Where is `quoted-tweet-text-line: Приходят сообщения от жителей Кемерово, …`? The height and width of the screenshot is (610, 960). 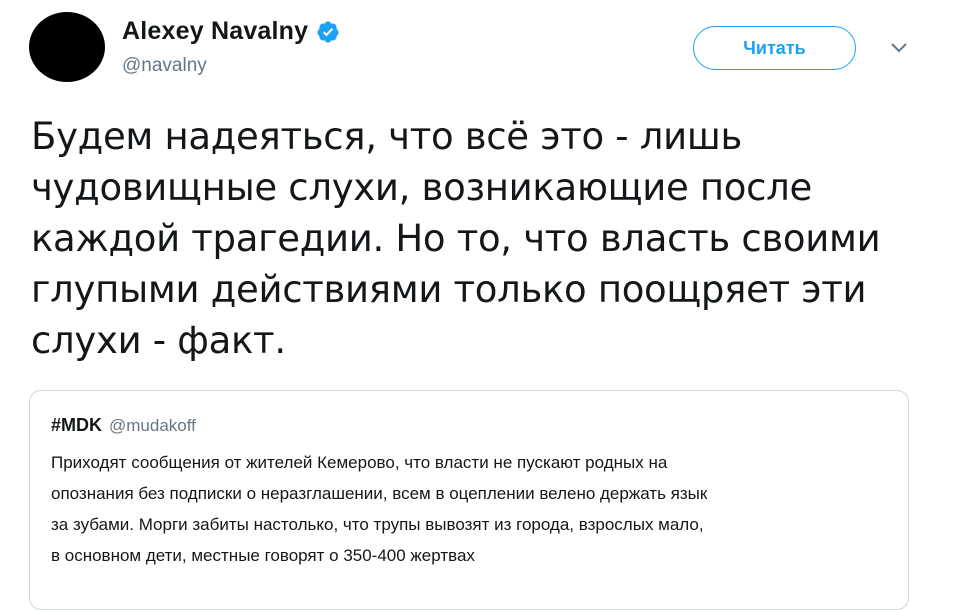
quoted-tweet-text-line: Приходят сообщения от жителей Кемерово, … is located at coordinates (359, 462).